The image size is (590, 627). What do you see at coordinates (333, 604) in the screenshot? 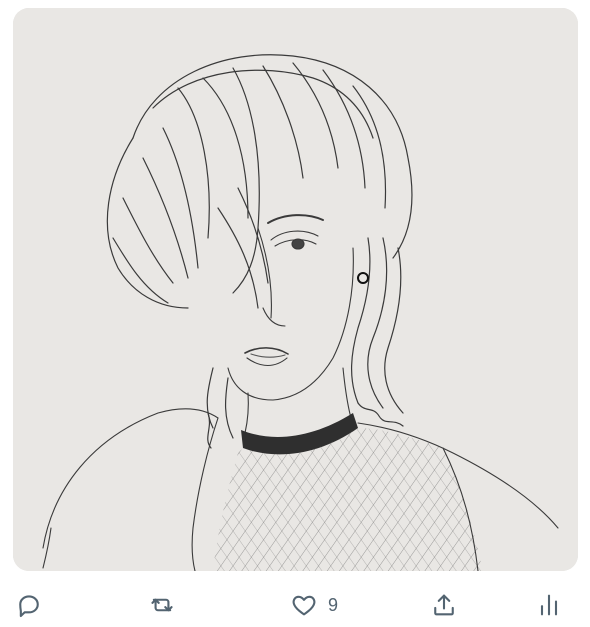
I see `like-count: 9` at bounding box center [333, 604].